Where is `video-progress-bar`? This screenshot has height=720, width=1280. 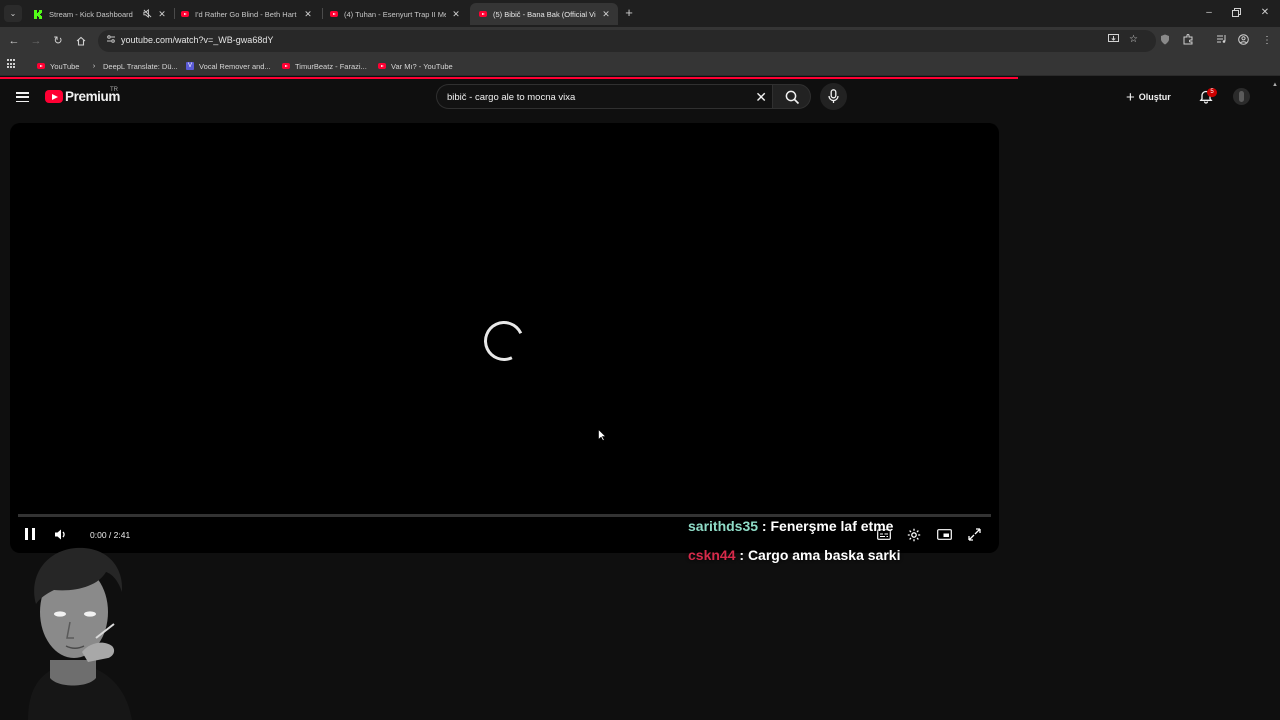
video-progress-bar is located at coordinates (504, 515).